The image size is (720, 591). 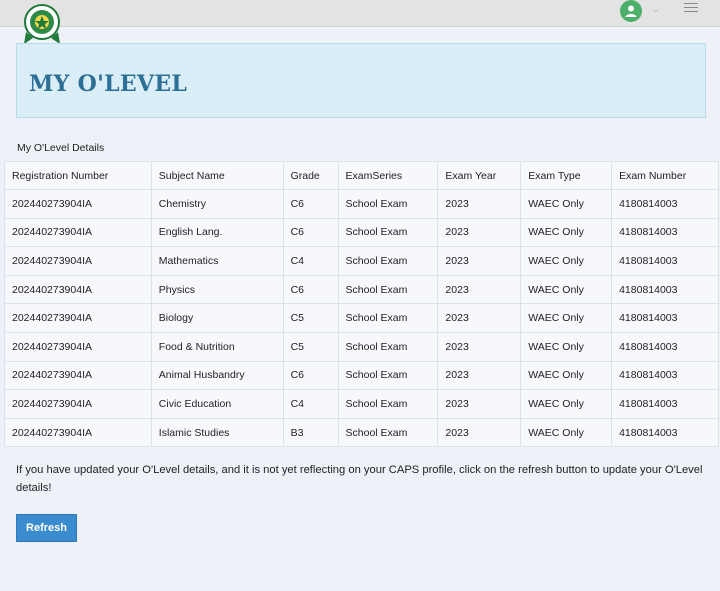 What do you see at coordinates (665, 175) in the screenshot?
I see `column-header: Exam Number` at bounding box center [665, 175].